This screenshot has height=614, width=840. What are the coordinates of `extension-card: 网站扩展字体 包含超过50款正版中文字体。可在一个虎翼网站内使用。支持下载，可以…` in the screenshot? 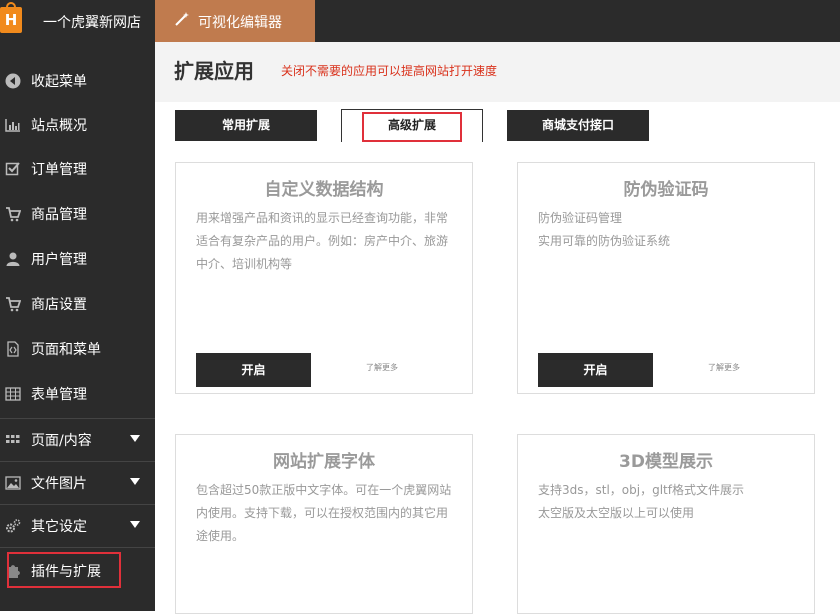 It's located at (324, 524).